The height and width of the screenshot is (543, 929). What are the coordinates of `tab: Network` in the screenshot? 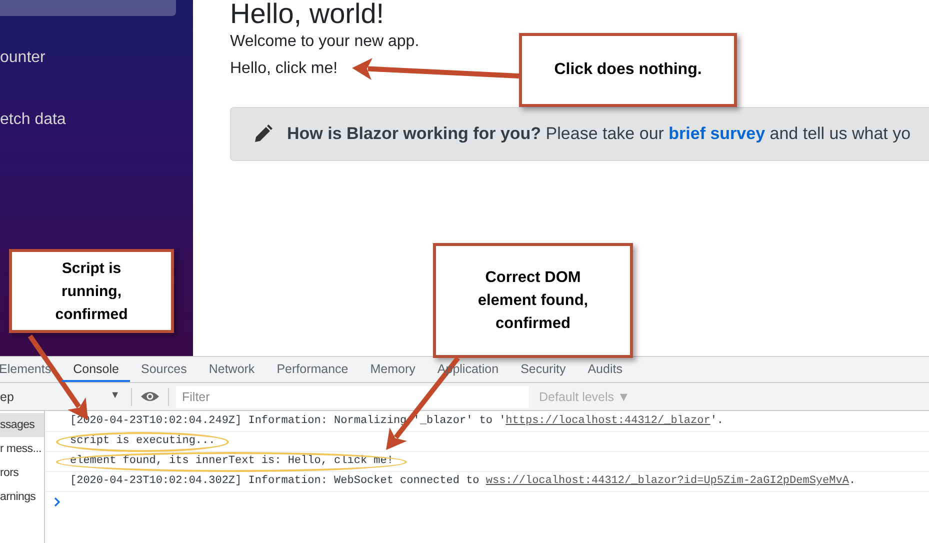 It's located at (232, 369).